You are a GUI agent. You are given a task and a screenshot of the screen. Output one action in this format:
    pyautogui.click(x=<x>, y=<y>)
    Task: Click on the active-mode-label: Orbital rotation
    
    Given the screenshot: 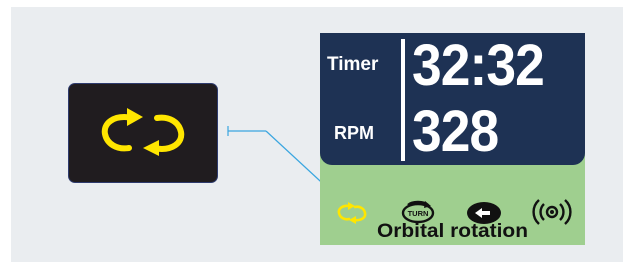 What is the action you would take?
    pyautogui.click(x=452, y=231)
    